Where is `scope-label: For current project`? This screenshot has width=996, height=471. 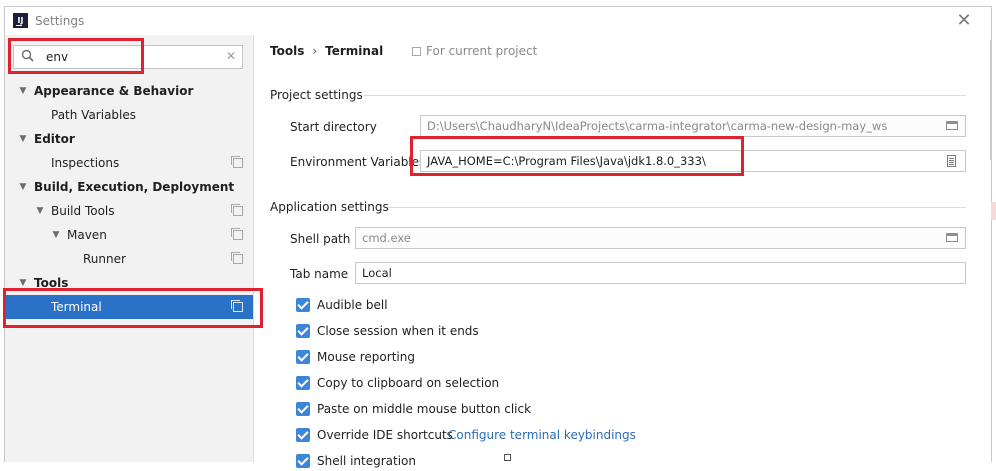 scope-label: For current project is located at coordinates (482, 51).